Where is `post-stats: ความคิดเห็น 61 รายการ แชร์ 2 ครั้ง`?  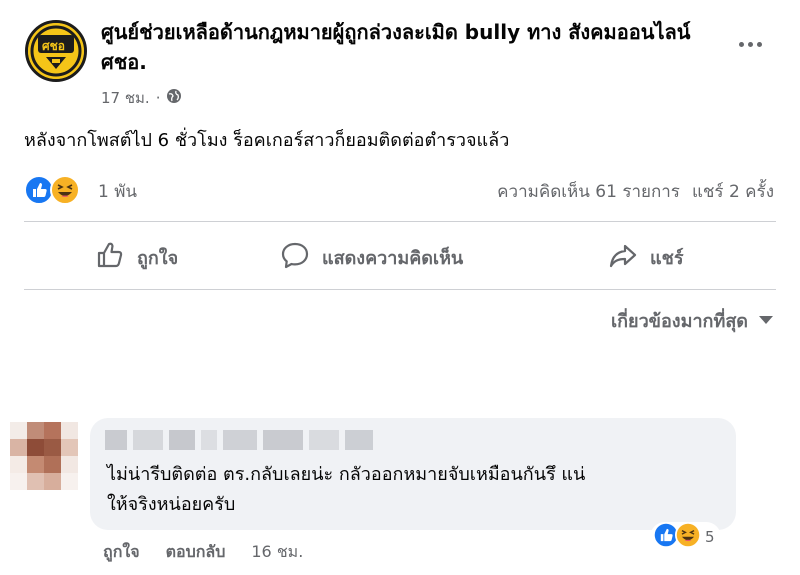 post-stats: ความคิดเห็น 61 รายการ แชร์ 2 ครั้ง is located at coordinates (635, 191).